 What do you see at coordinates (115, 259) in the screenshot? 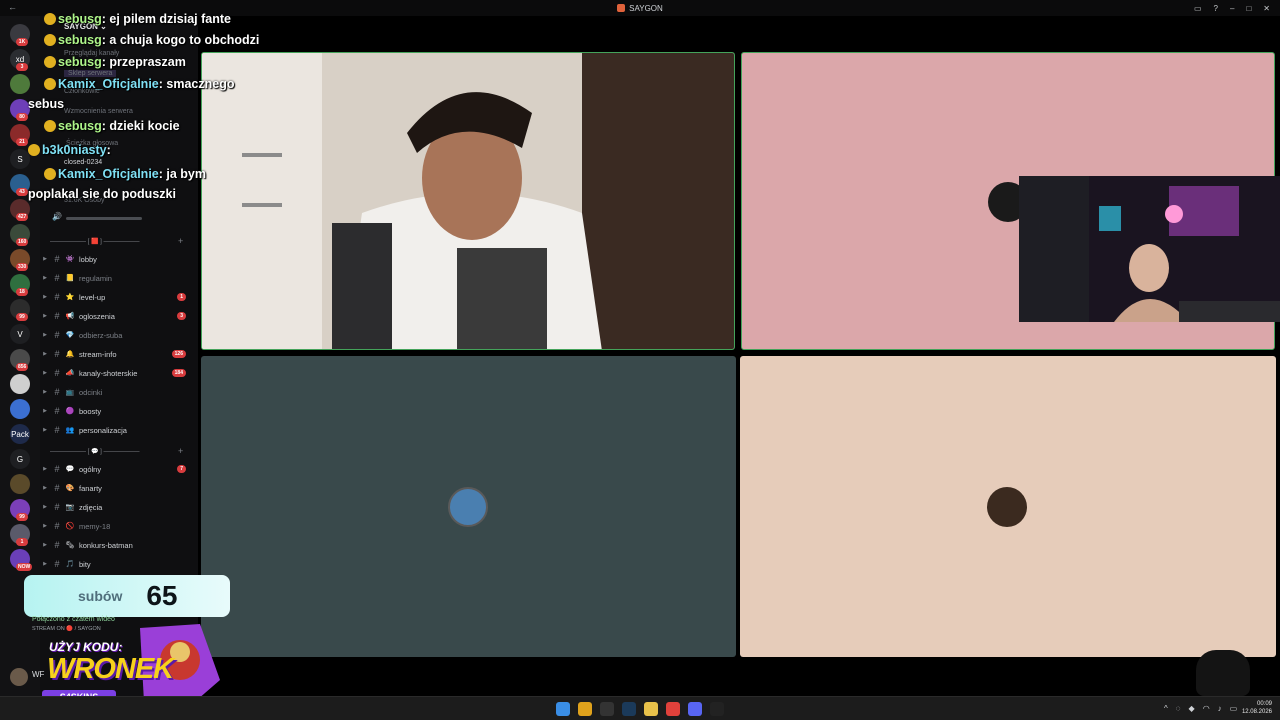
I see `channel-item: ▶ # 👾 lobby` at bounding box center [115, 259].